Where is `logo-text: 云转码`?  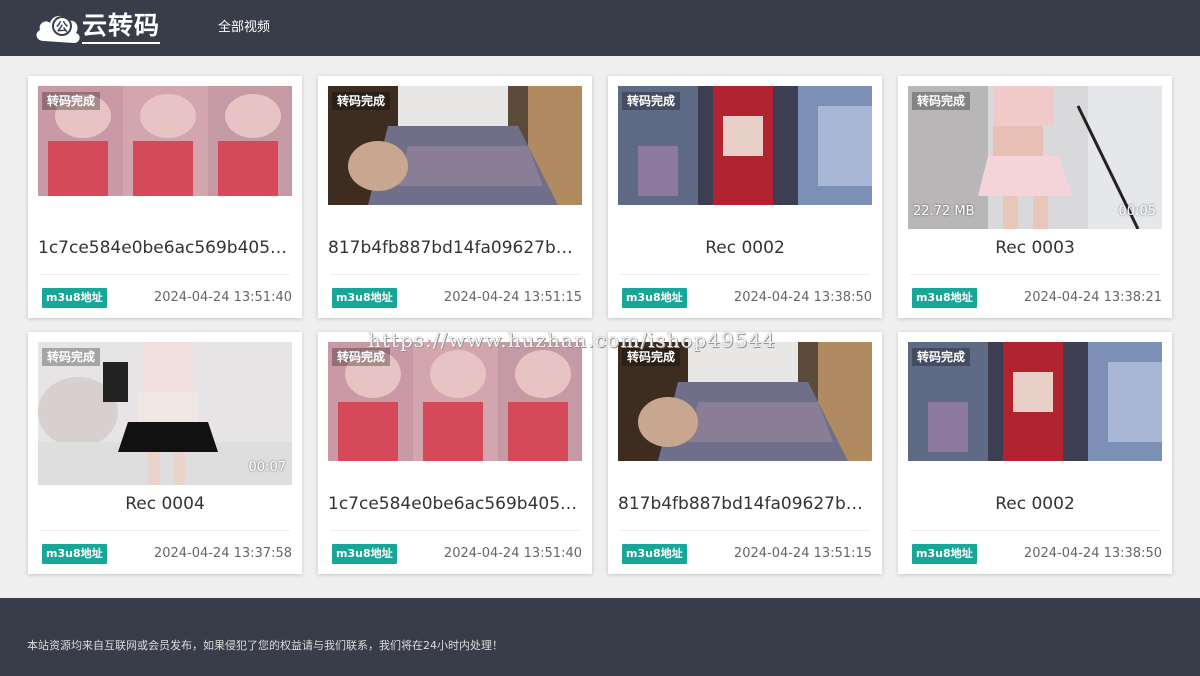
logo-text: 云转码 is located at coordinates (121, 27).